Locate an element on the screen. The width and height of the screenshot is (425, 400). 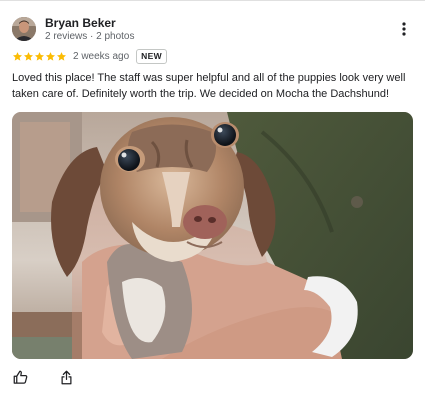
share-icon is located at coordinates (66, 377).